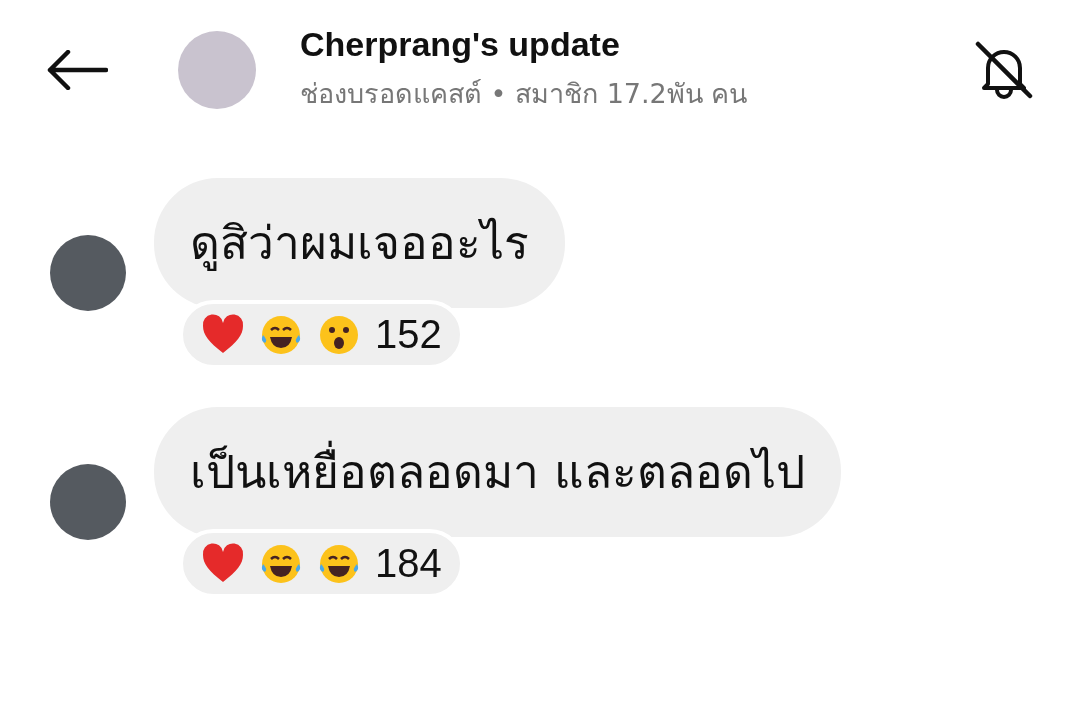  I want to click on message-bubble: ดูสิว่าผมเจออะไร, so click(359, 243).